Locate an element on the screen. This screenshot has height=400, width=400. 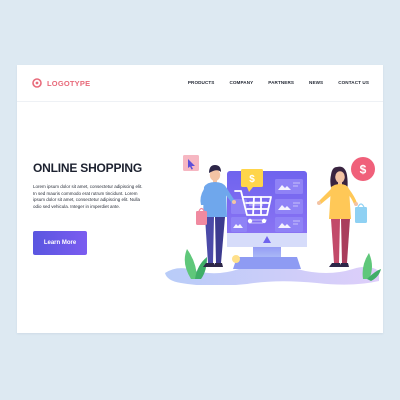
hero-title: ONLINE SHOPPING is located at coordinates (88, 168).